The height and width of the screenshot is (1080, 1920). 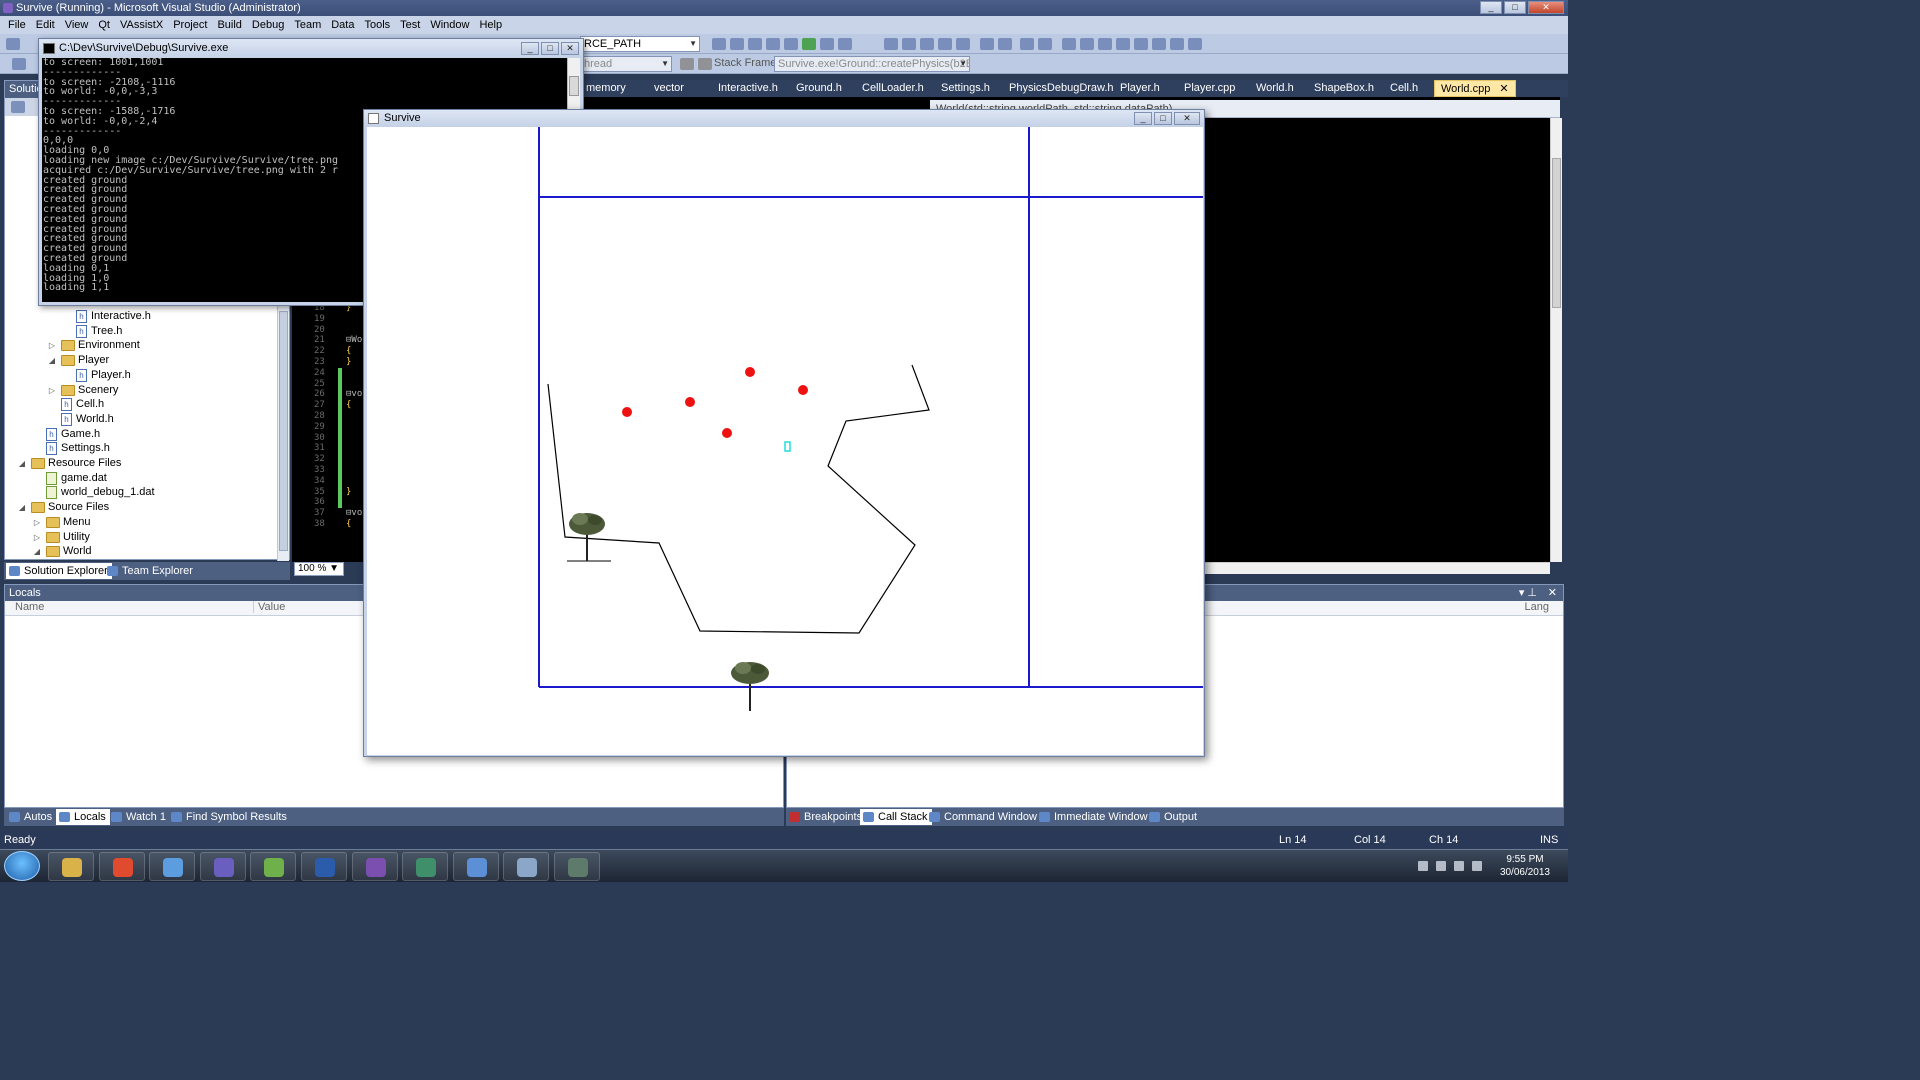 I want to click on properties-icon, so click(x=18, y=107).